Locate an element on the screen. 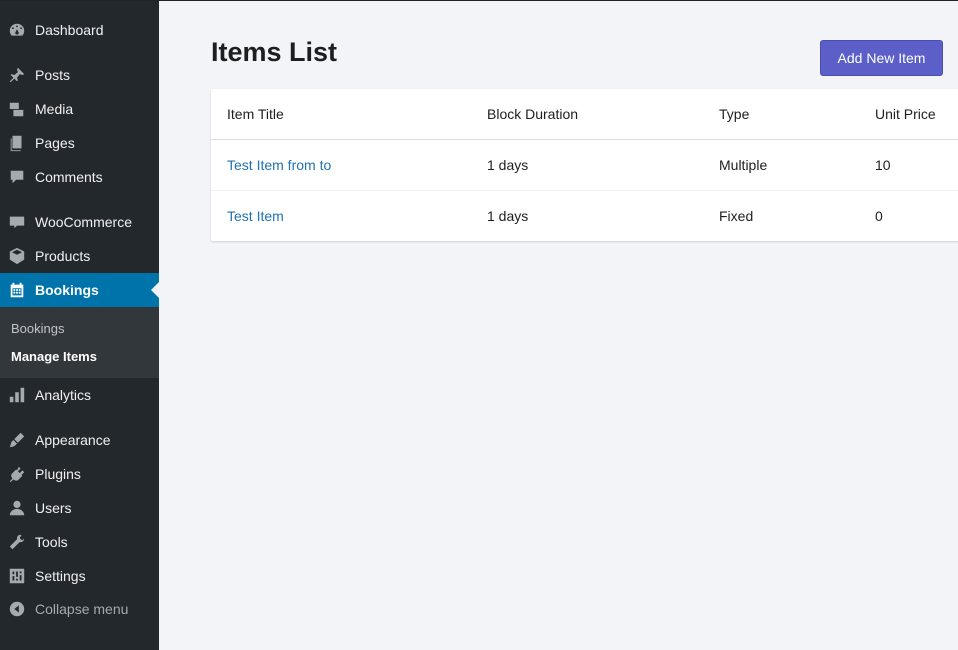 This screenshot has height=650, width=958. menu-label: WooCommerce is located at coordinates (83, 222).